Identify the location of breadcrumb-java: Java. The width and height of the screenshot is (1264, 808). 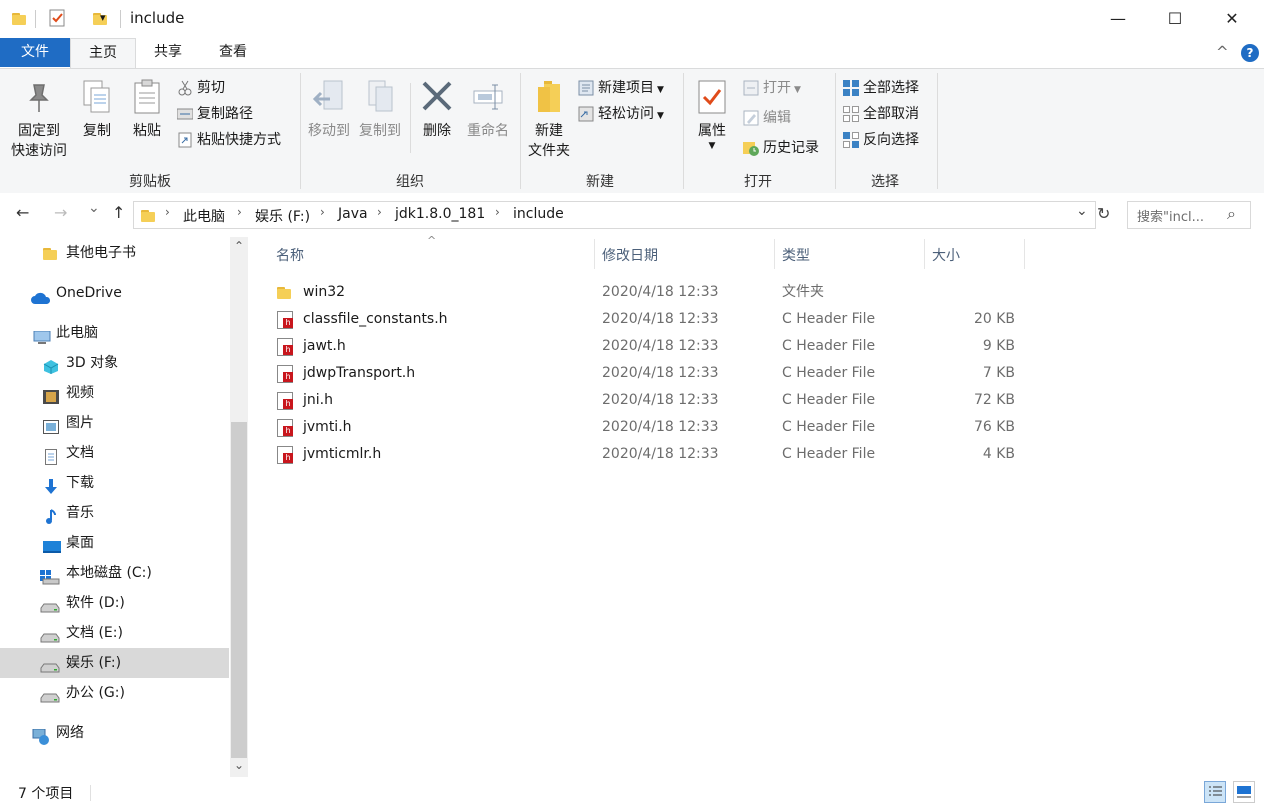
(353, 214).